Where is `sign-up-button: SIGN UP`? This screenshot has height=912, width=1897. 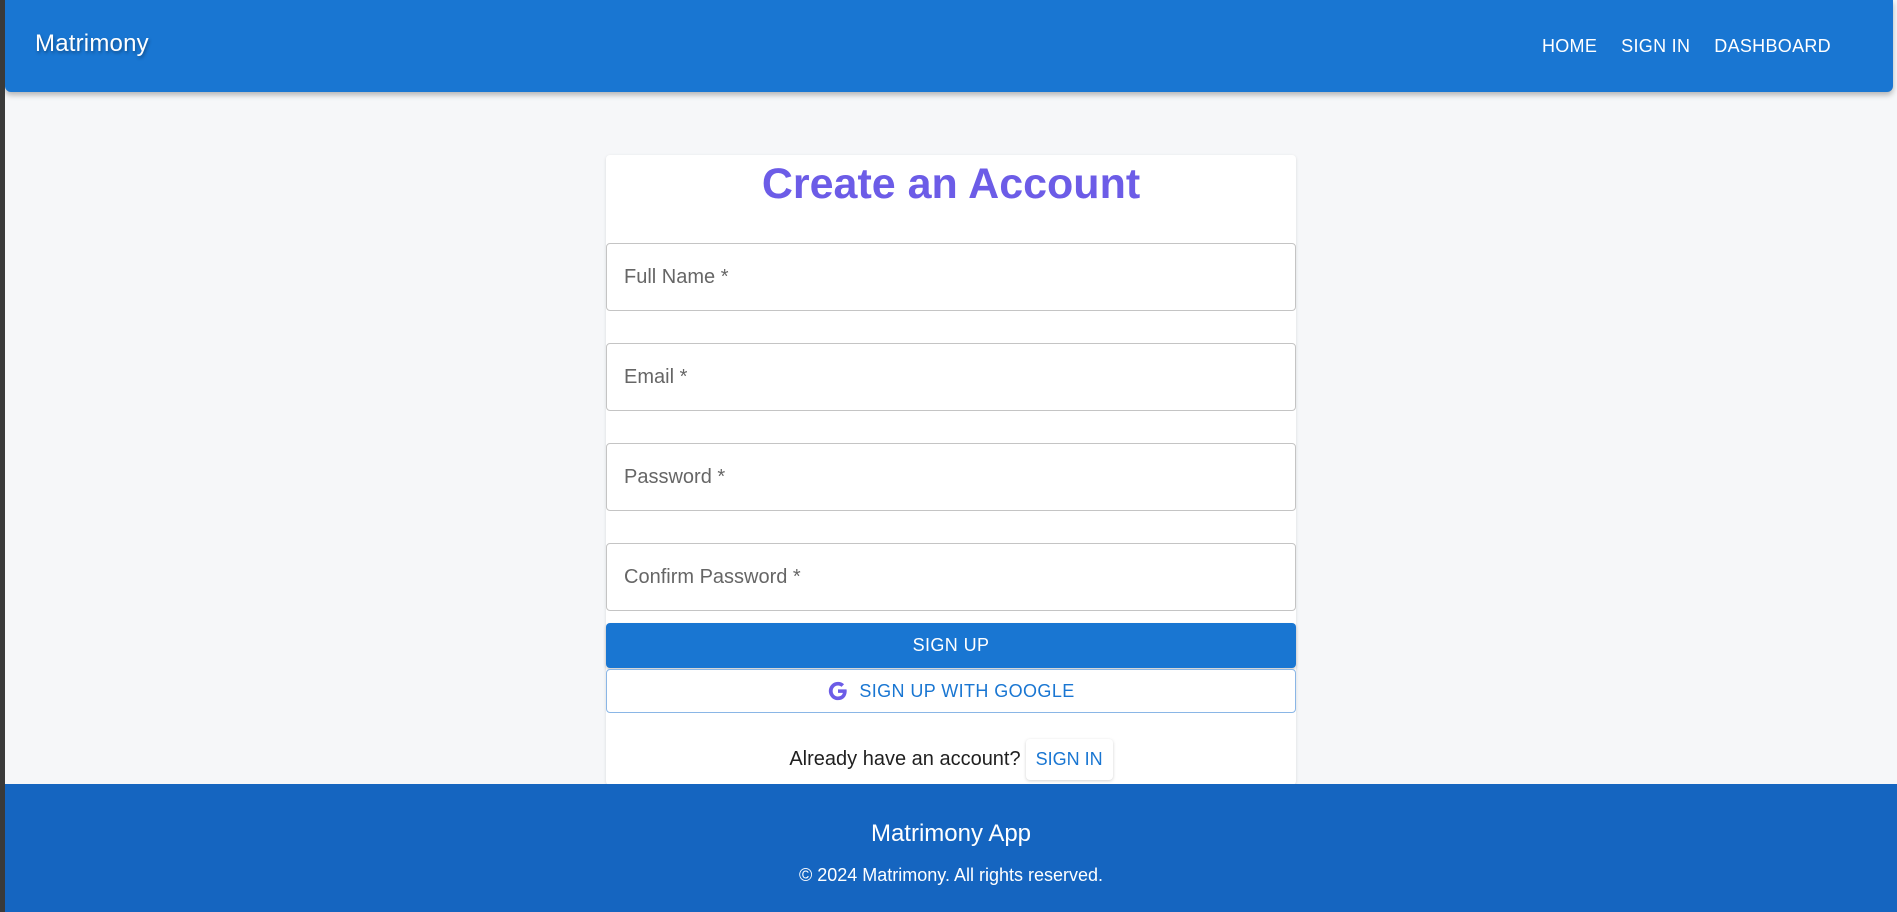 sign-up-button: SIGN UP is located at coordinates (951, 645).